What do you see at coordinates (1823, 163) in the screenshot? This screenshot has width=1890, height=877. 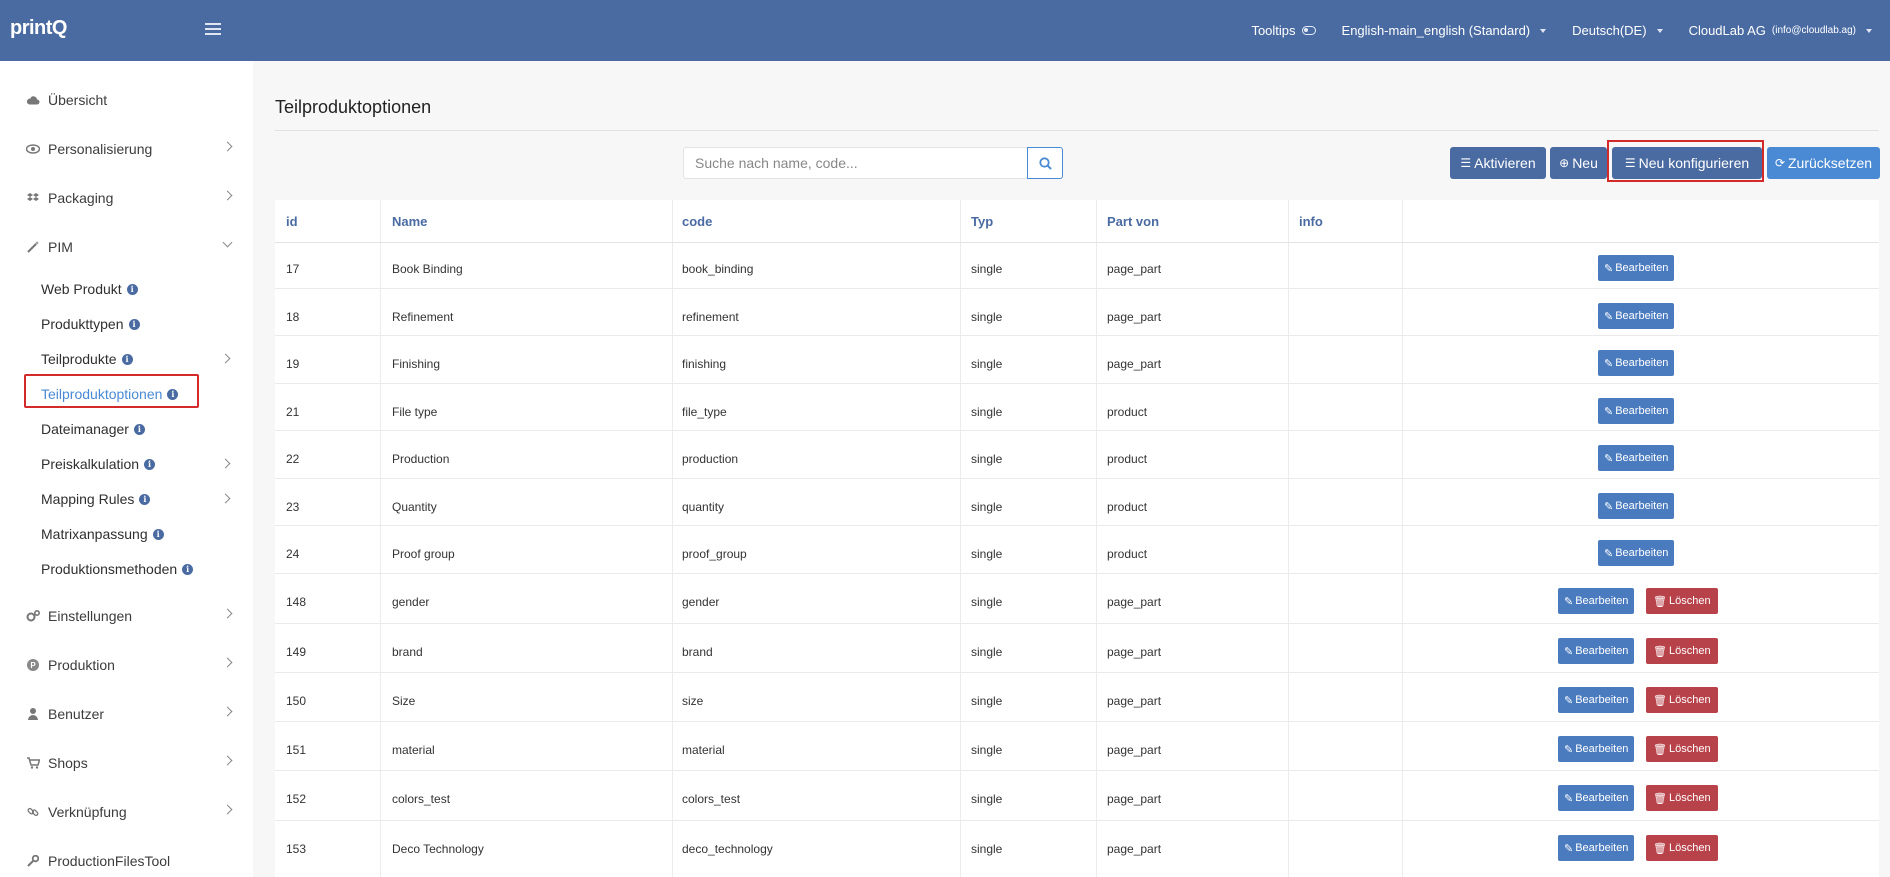 I see `zuruecksetzen-button: ⟳ Zurücksetzen` at bounding box center [1823, 163].